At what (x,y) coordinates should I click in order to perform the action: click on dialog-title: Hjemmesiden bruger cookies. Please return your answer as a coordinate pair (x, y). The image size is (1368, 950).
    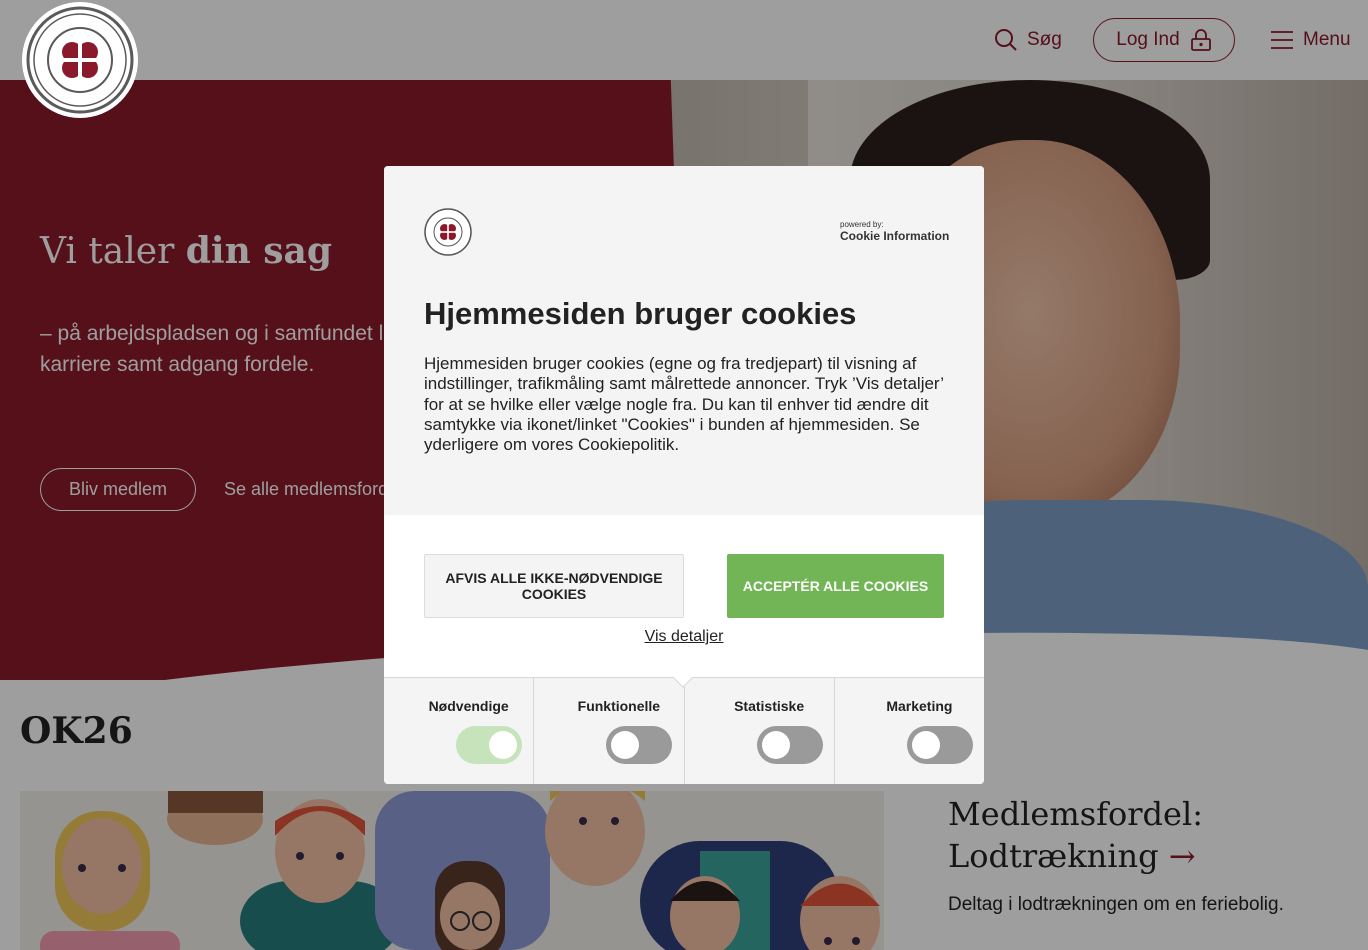
    Looking at the image, I should click on (640, 313).